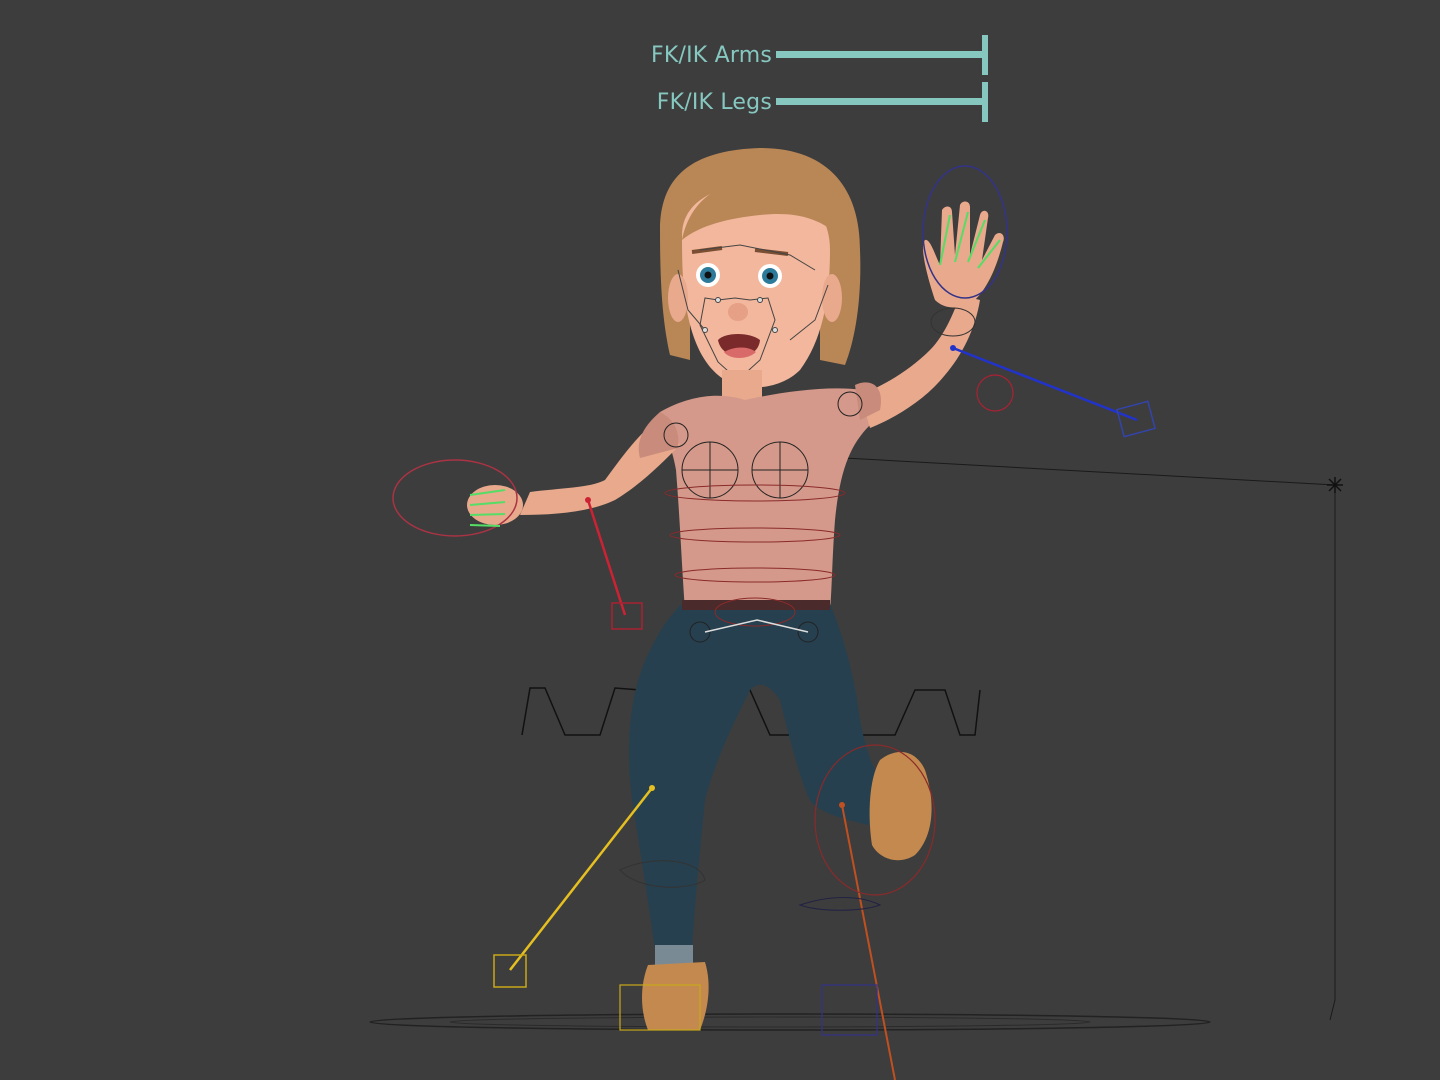 The width and height of the screenshot is (1440, 1080). What do you see at coordinates (1053, 391) in the screenshot?
I see `left-arm-ik-control` at bounding box center [1053, 391].